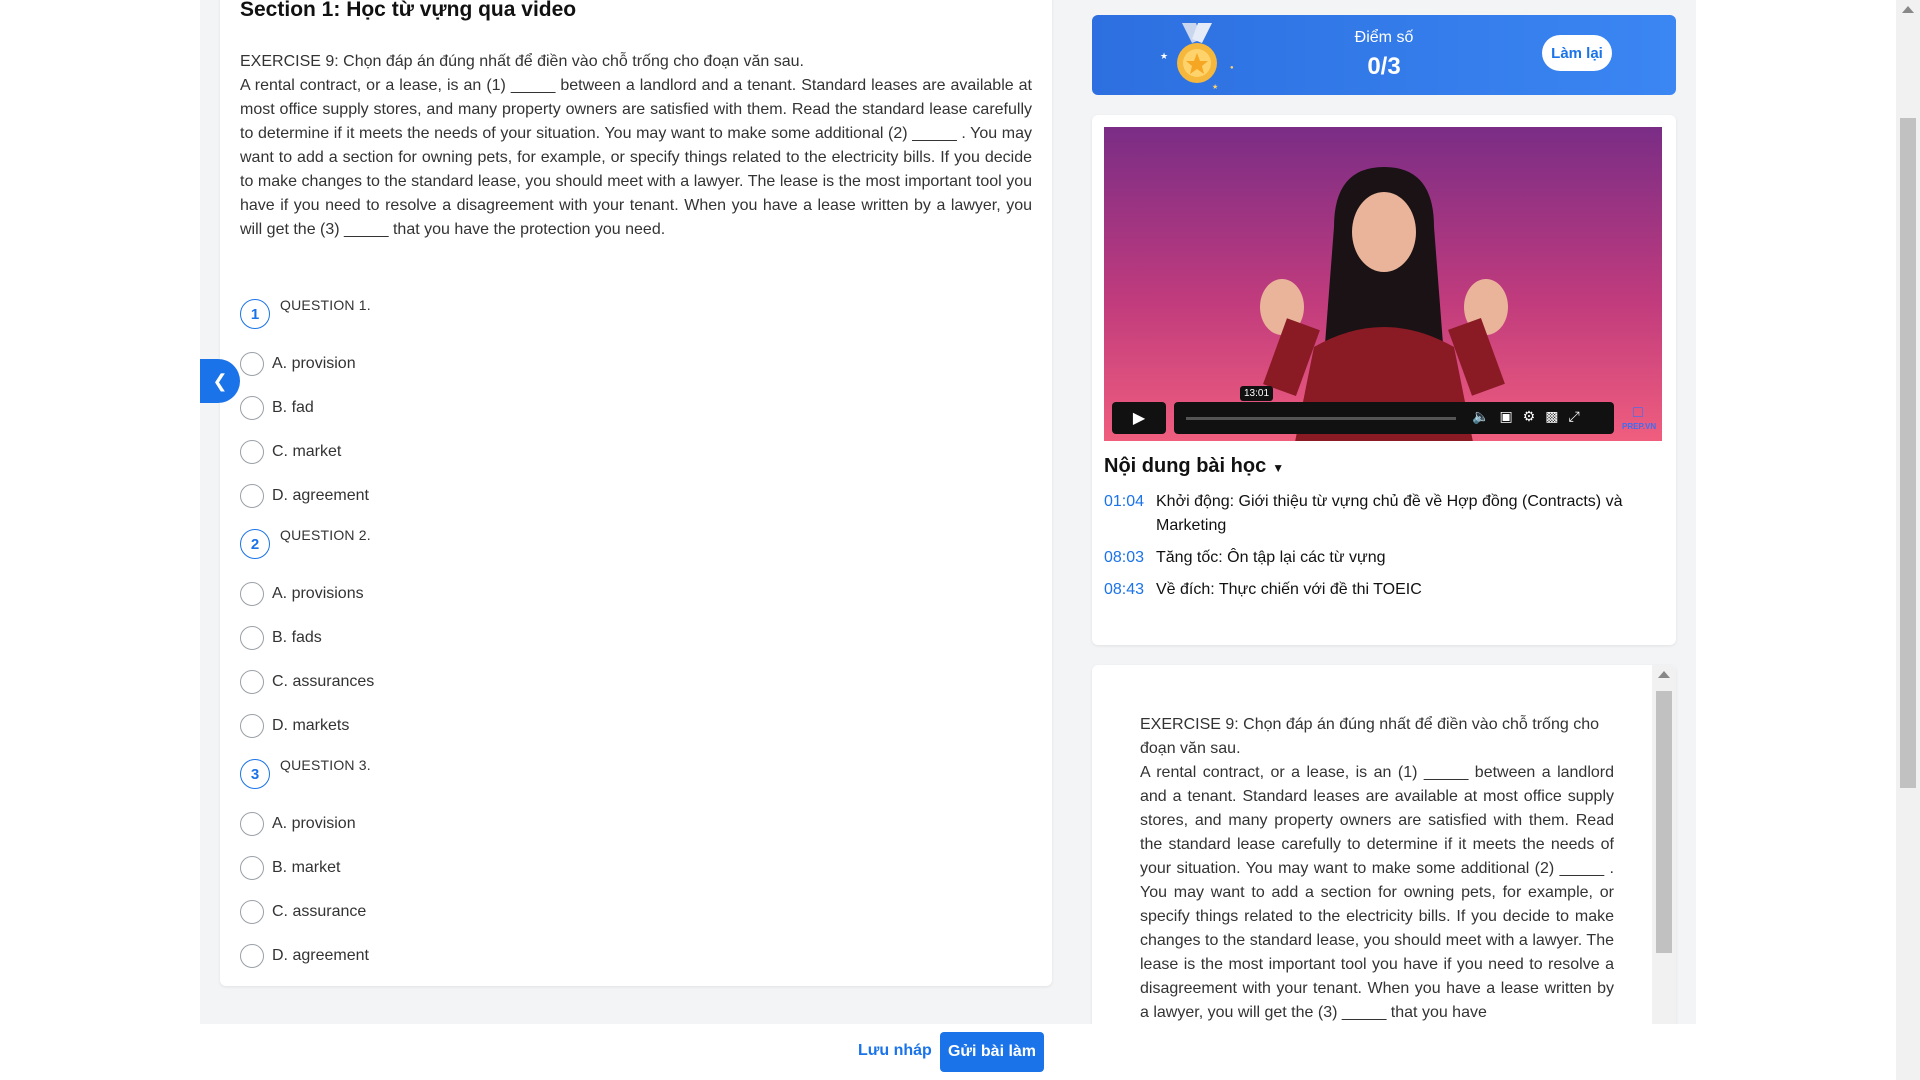 This screenshot has width=1920, height=1080. What do you see at coordinates (490, 956) in the screenshot?
I see `option-3d: D. agreement` at bounding box center [490, 956].